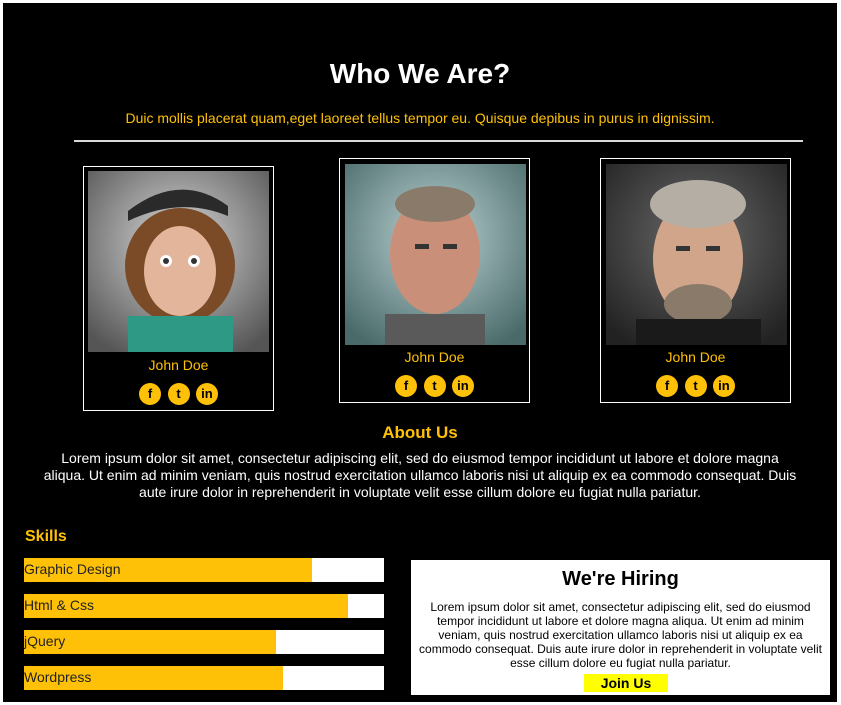  Describe the element at coordinates (620, 579) in the screenshot. I see `hiring-title: We're Hiring` at that location.